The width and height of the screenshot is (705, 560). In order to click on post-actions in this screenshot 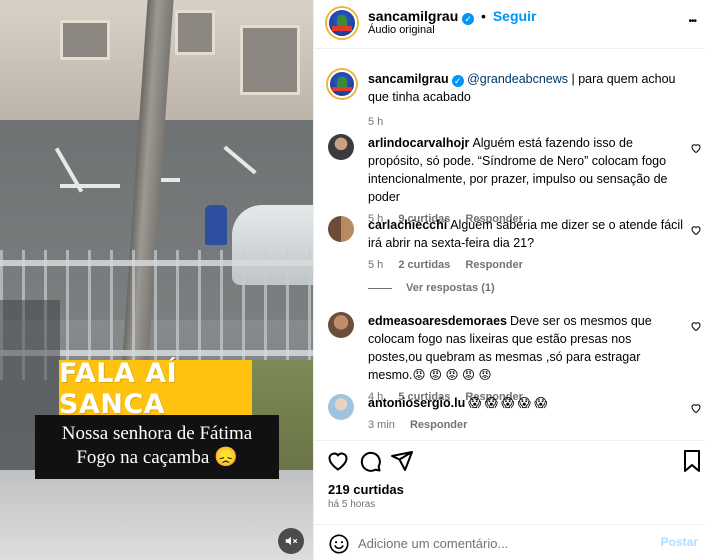, I will do `click(509, 460)`.